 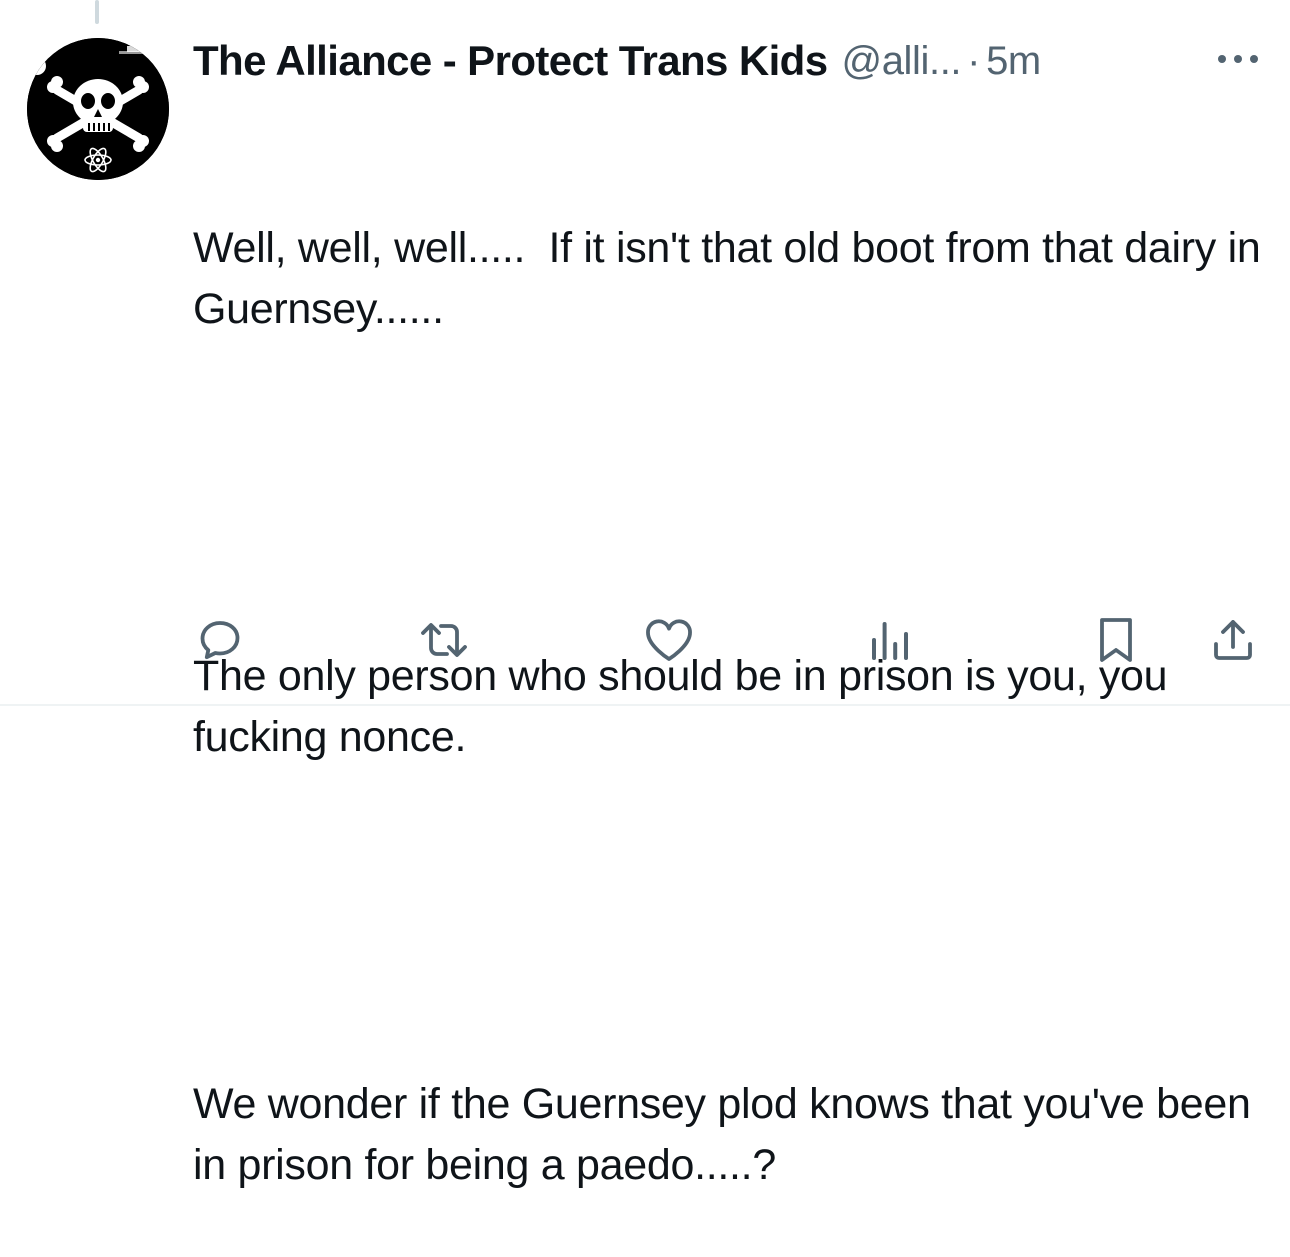 I want to click on views-button, so click(x=890, y=640).